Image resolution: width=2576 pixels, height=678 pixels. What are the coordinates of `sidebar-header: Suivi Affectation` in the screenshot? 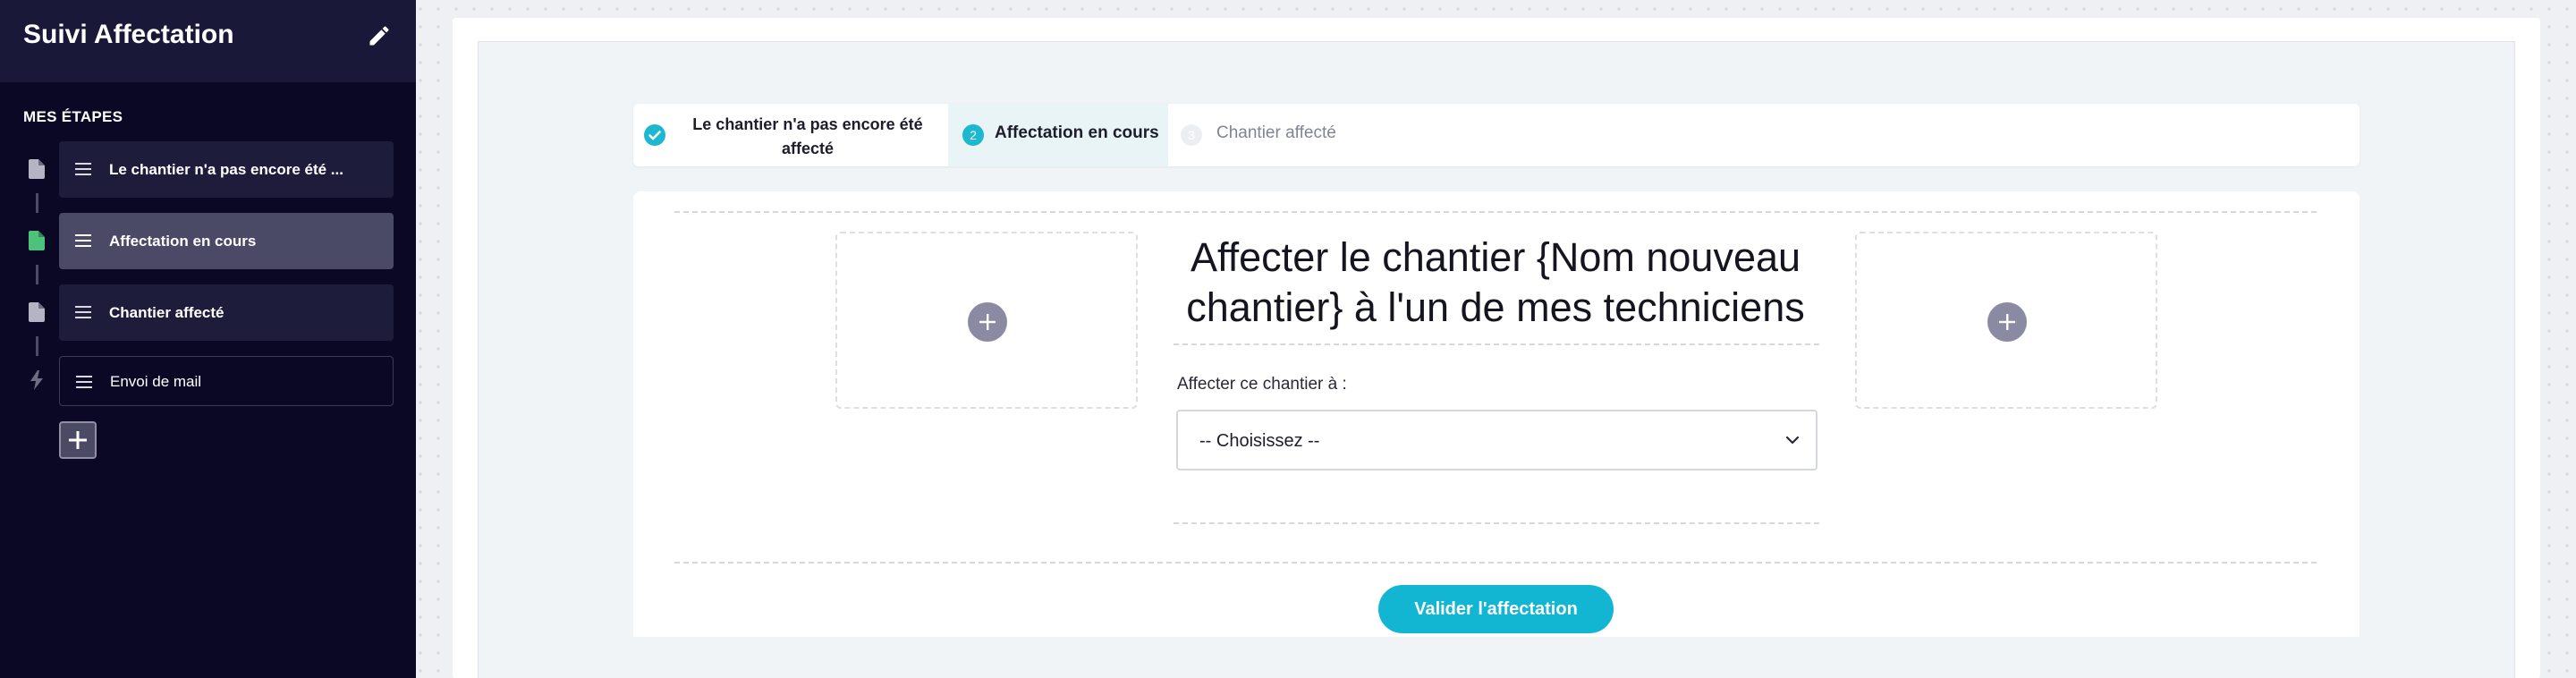 It's located at (208, 41).